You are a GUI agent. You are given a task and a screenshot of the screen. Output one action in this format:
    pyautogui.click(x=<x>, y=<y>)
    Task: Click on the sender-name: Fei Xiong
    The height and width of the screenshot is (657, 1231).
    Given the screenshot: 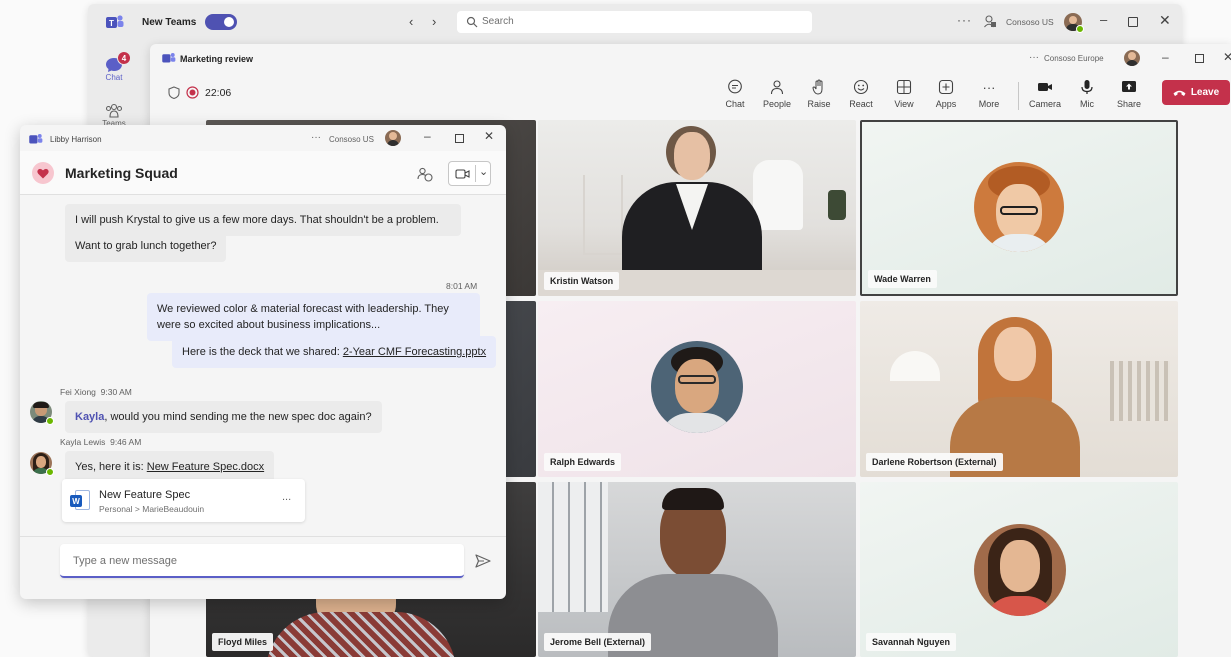 What is the action you would take?
    pyautogui.click(x=78, y=392)
    